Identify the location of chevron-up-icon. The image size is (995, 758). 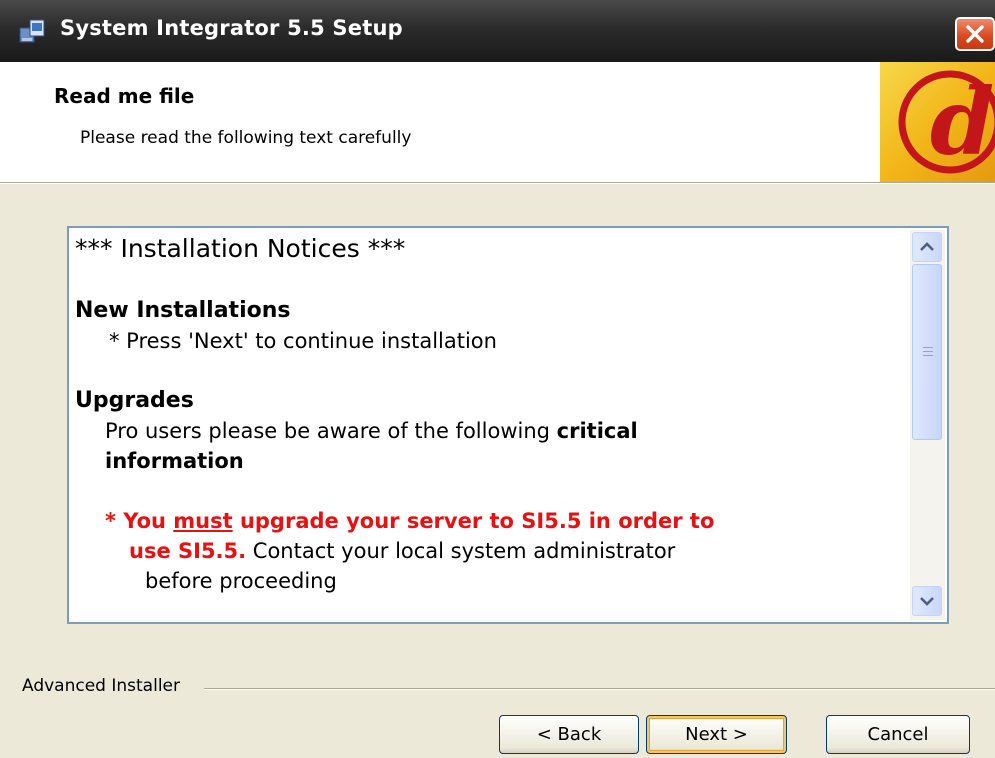
(927, 246).